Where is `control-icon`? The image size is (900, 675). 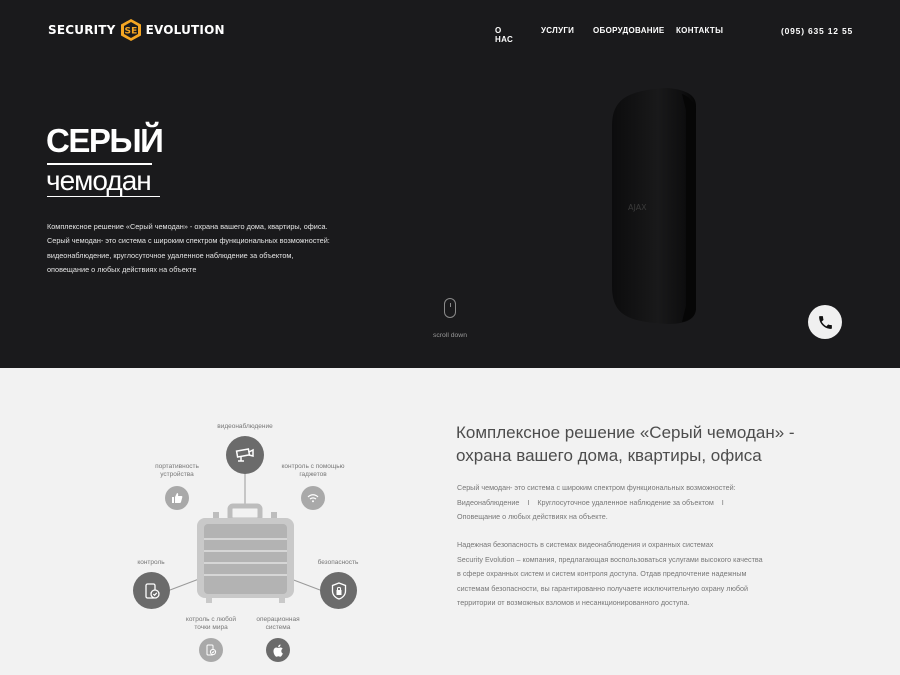
control-icon is located at coordinates (151, 590).